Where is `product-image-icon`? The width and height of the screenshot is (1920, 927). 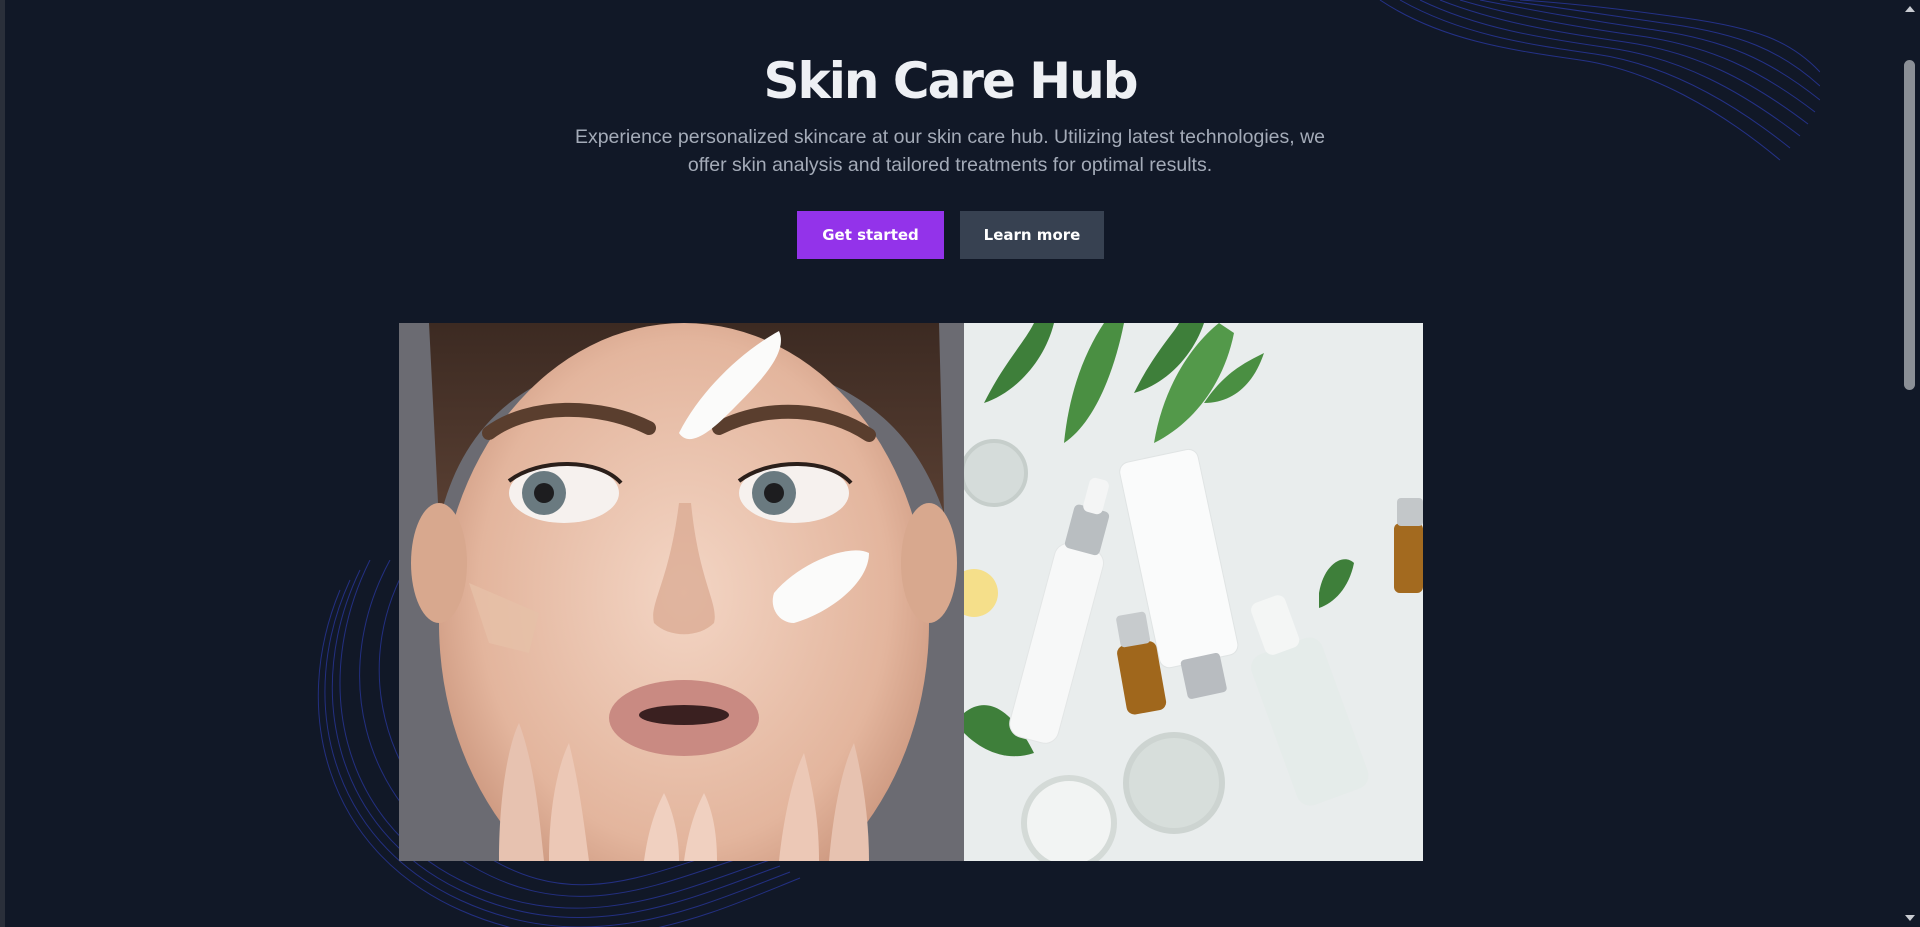
product-image-icon is located at coordinates (1193, 592).